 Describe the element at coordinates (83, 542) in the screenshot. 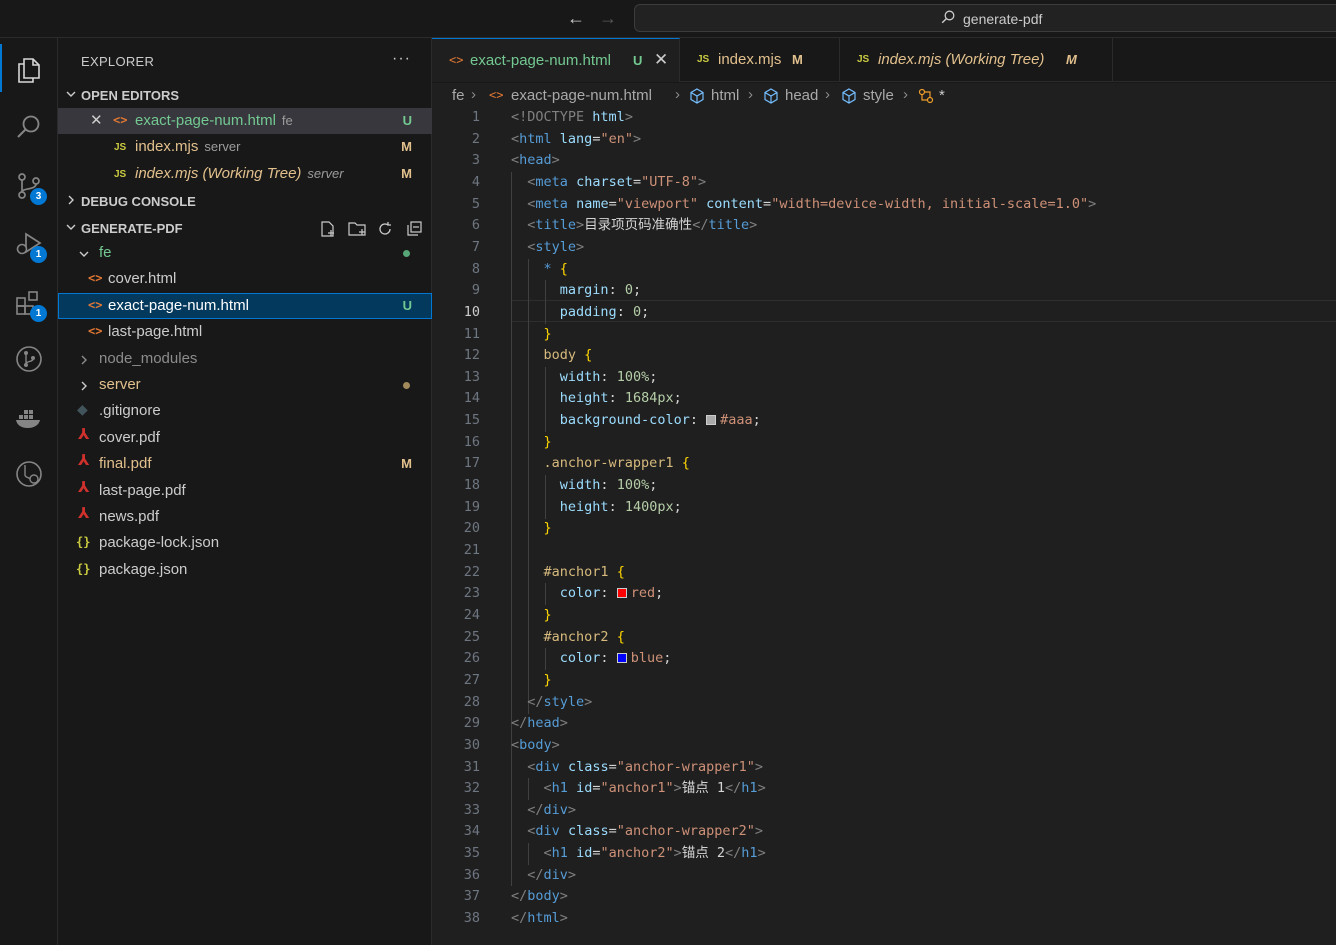

I see `json-file-icon: {}` at that location.